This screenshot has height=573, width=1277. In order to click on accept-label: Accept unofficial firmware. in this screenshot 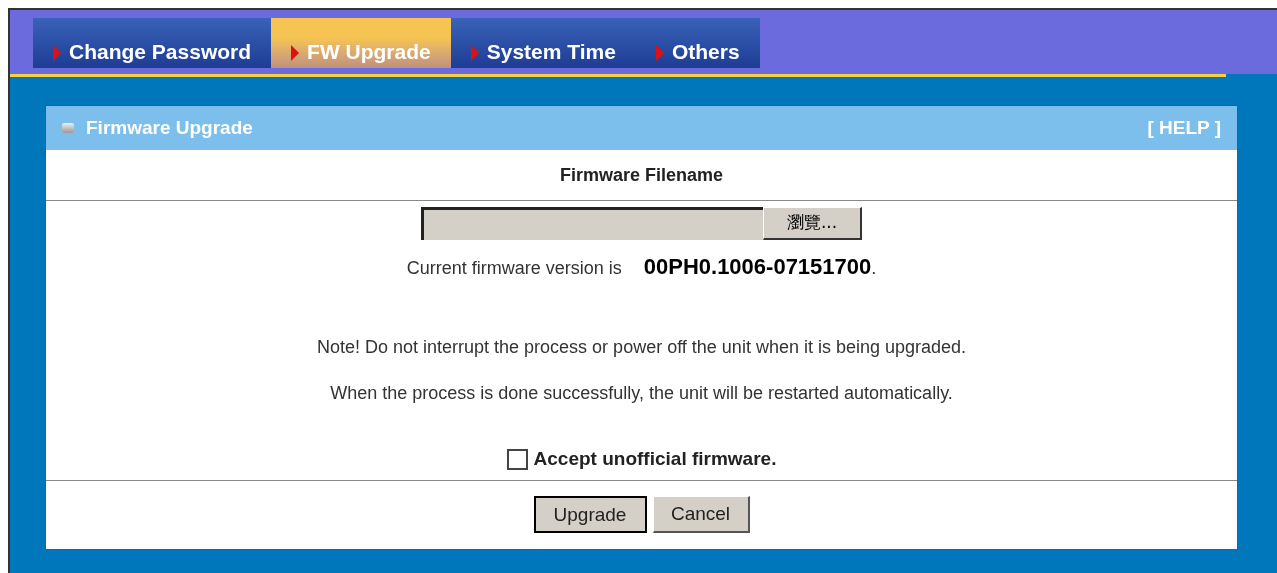, I will do `click(655, 459)`.